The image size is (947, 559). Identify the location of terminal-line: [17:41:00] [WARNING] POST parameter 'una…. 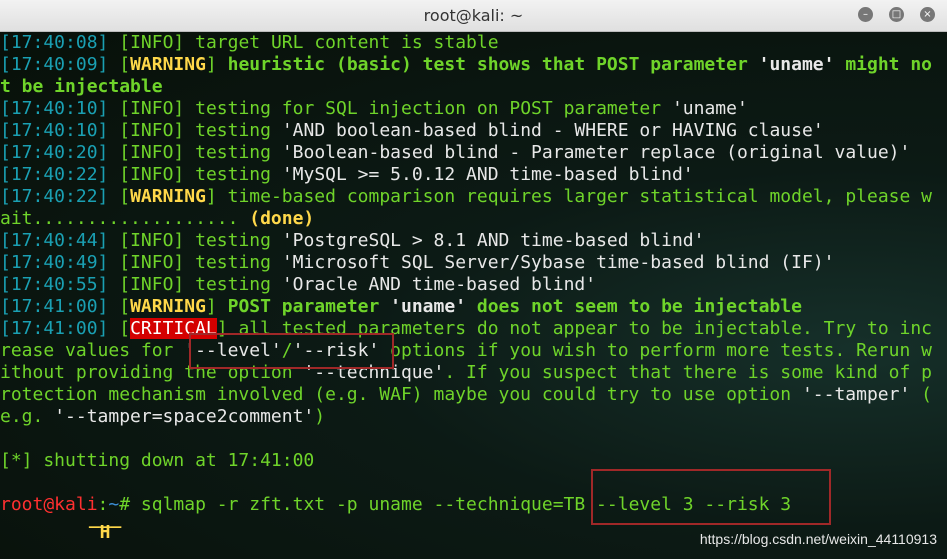
(401, 307).